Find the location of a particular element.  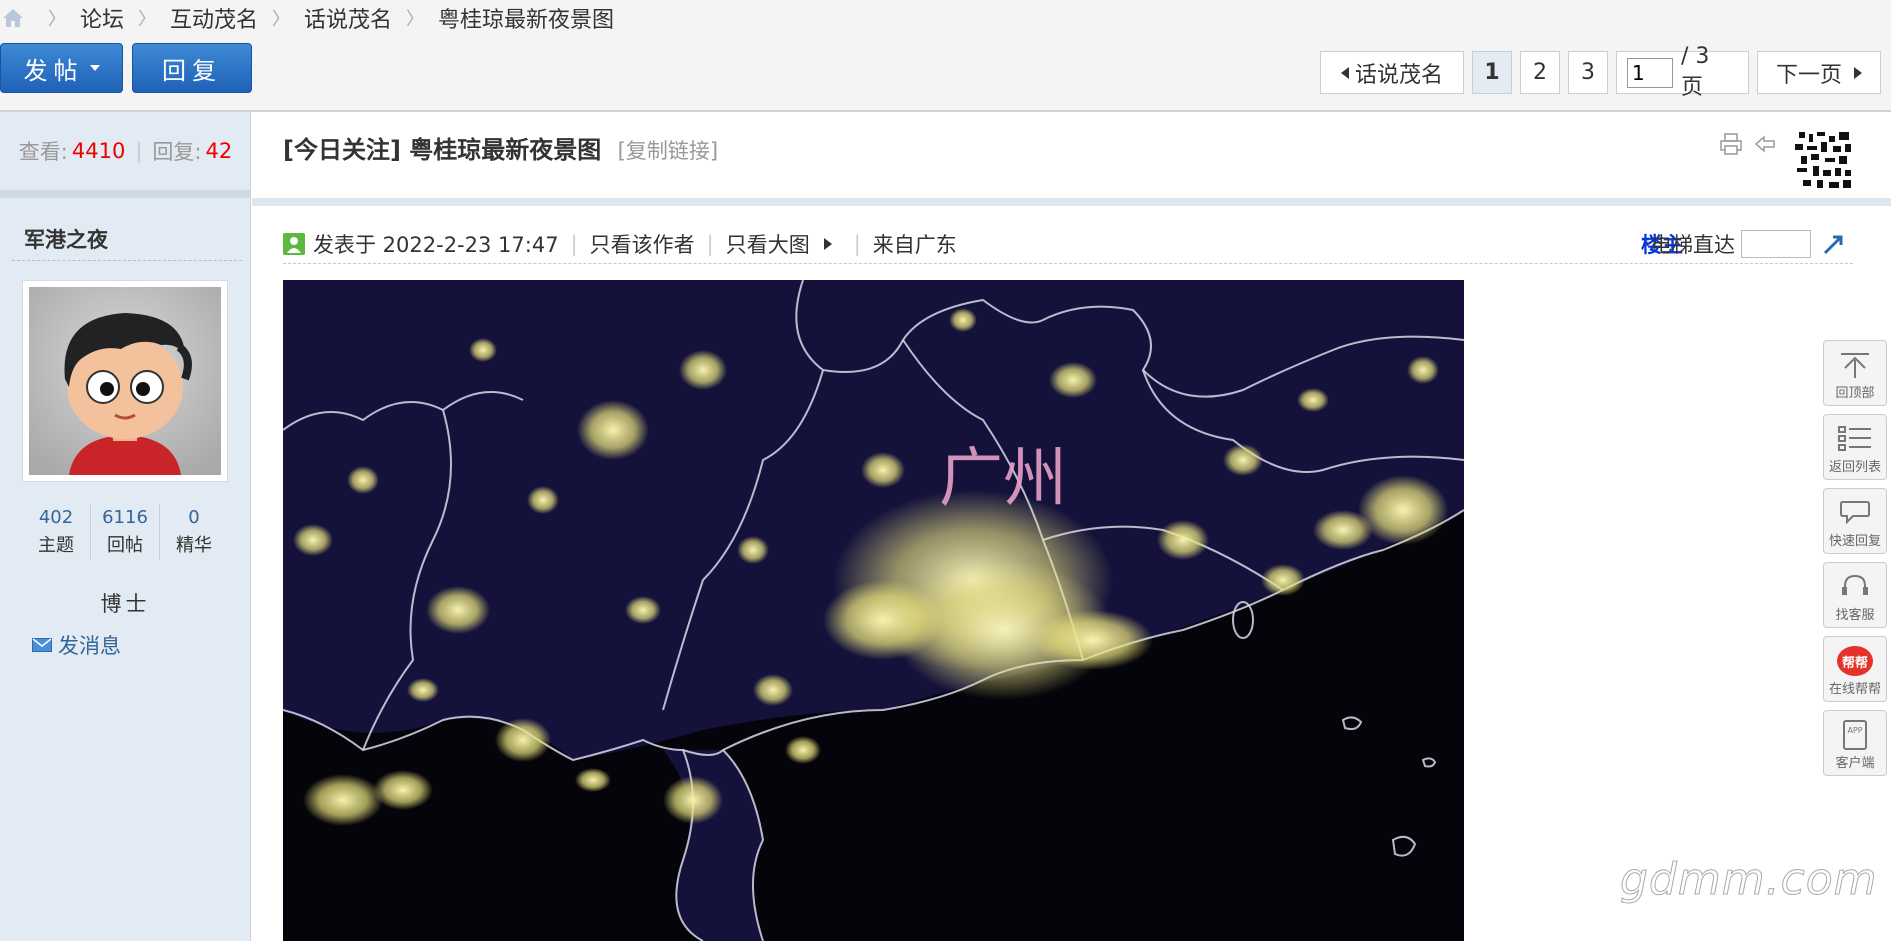

reply-button: 回复 is located at coordinates (192, 68).